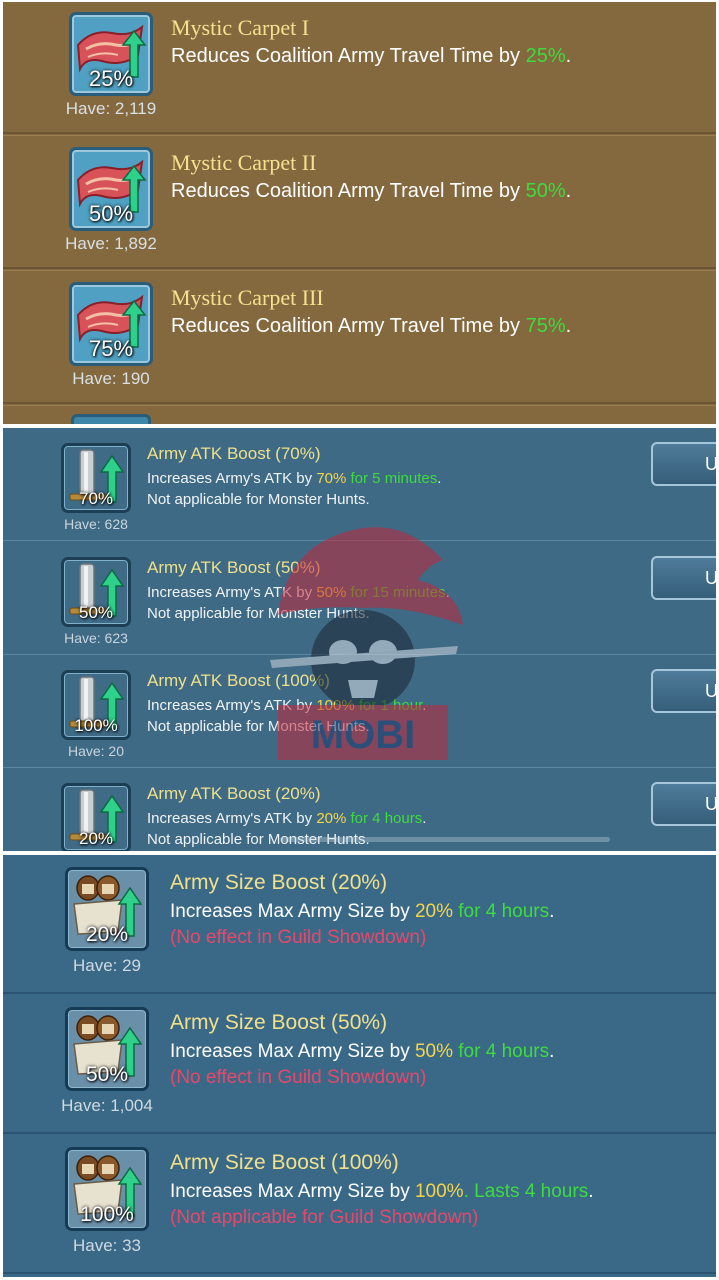  I want to click on have-count: Have: 1,892, so click(111, 243).